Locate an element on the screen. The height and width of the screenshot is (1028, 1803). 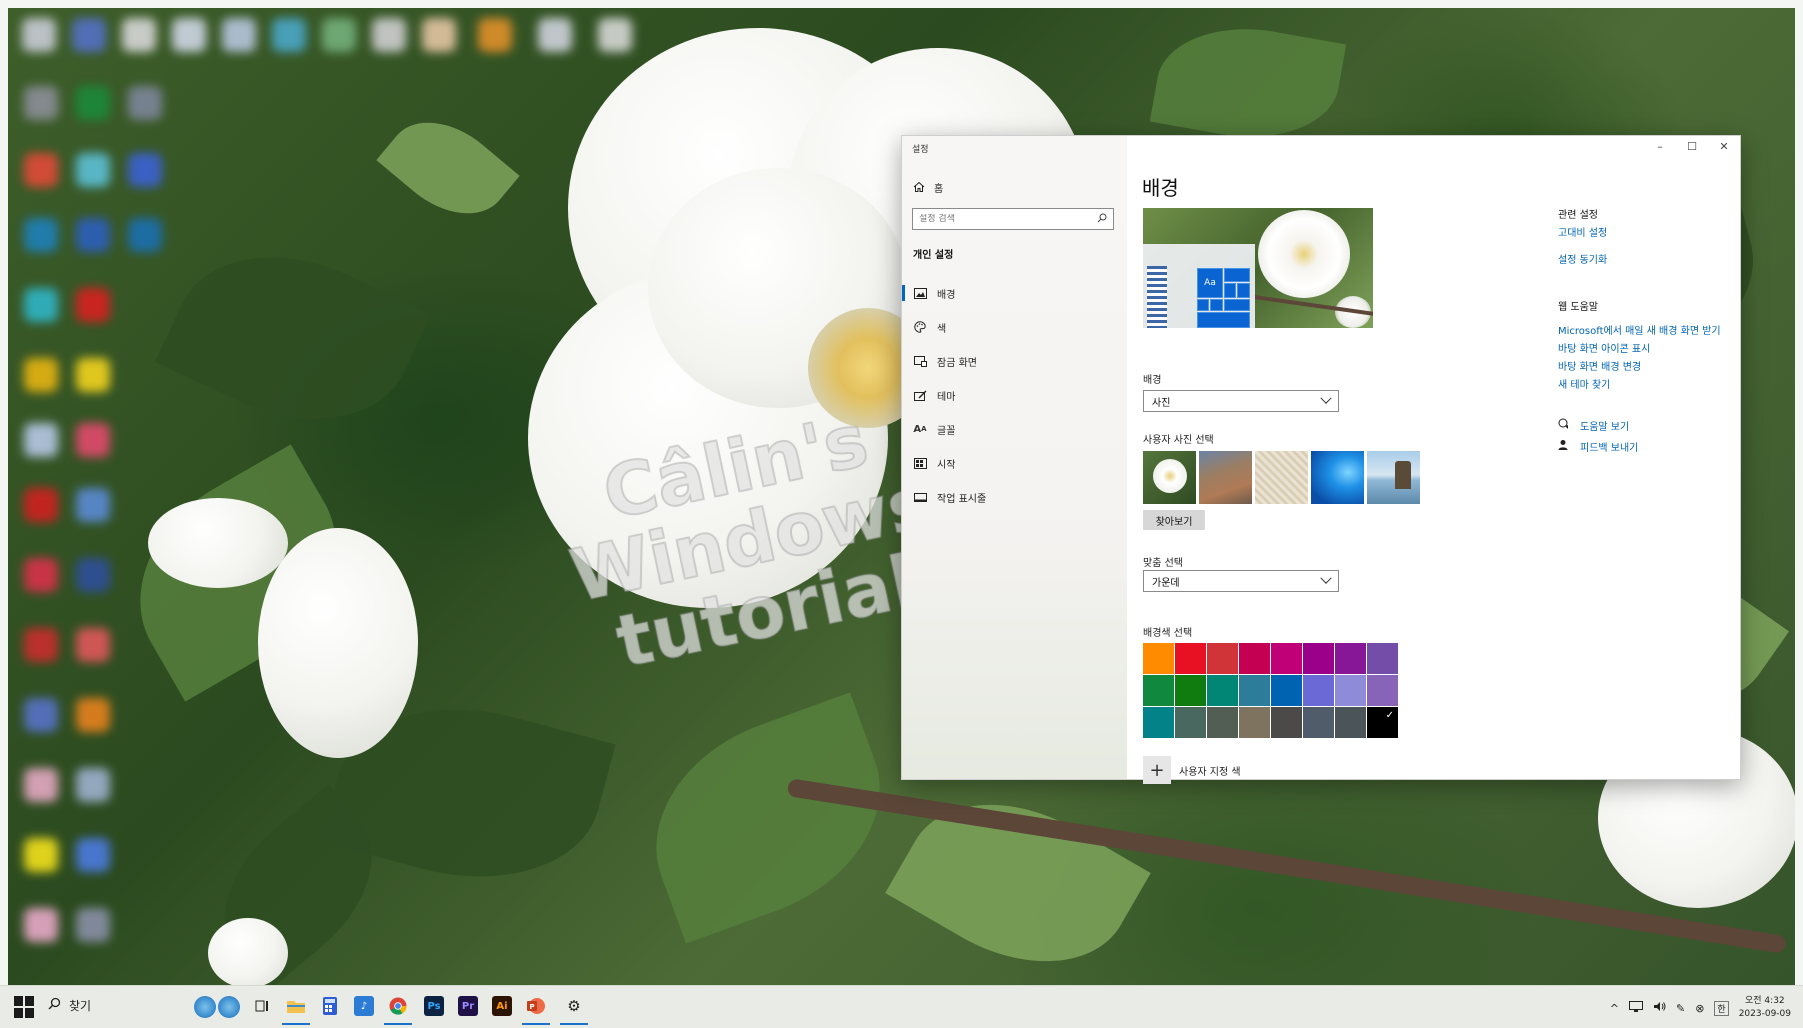
nav-item-background: 배경 is located at coordinates (1014, 293).